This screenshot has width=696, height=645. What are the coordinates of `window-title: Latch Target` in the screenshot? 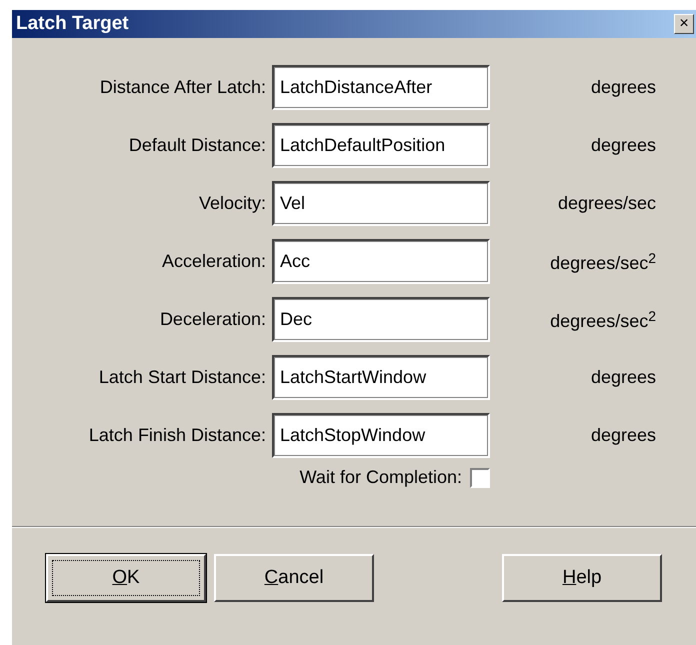 It's located at (72, 24).